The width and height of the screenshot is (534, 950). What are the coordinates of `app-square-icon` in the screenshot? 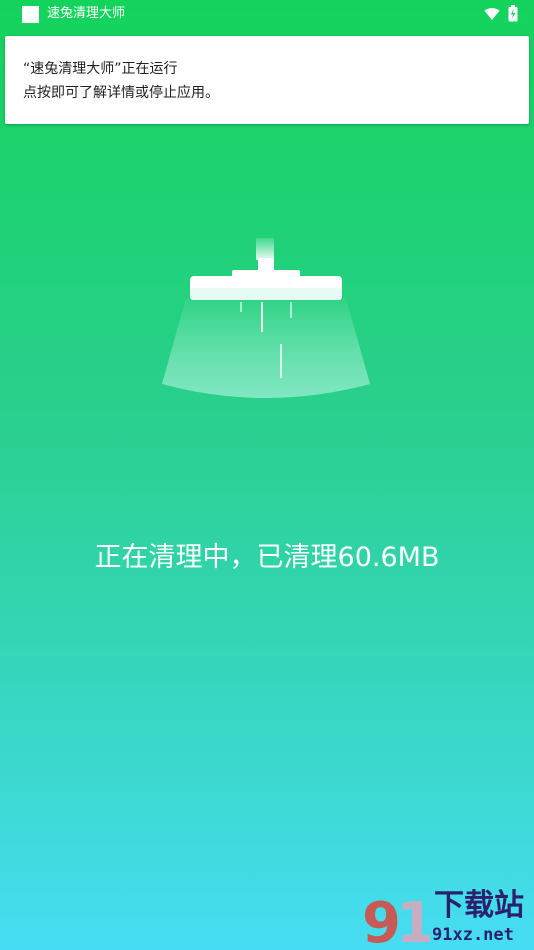 It's located at (30, 14).